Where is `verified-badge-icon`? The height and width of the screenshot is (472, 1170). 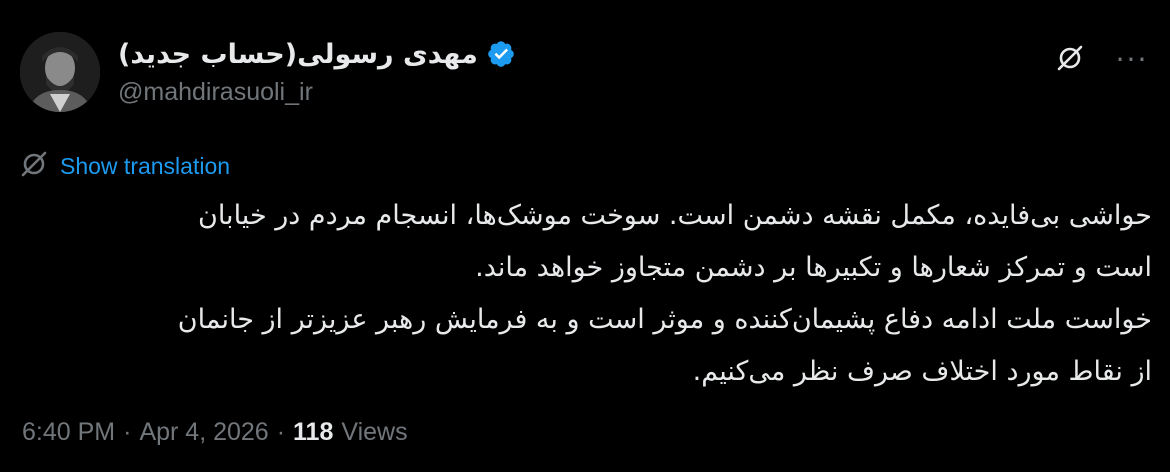 verified-badge-icon is located at coordinates (501, 54).